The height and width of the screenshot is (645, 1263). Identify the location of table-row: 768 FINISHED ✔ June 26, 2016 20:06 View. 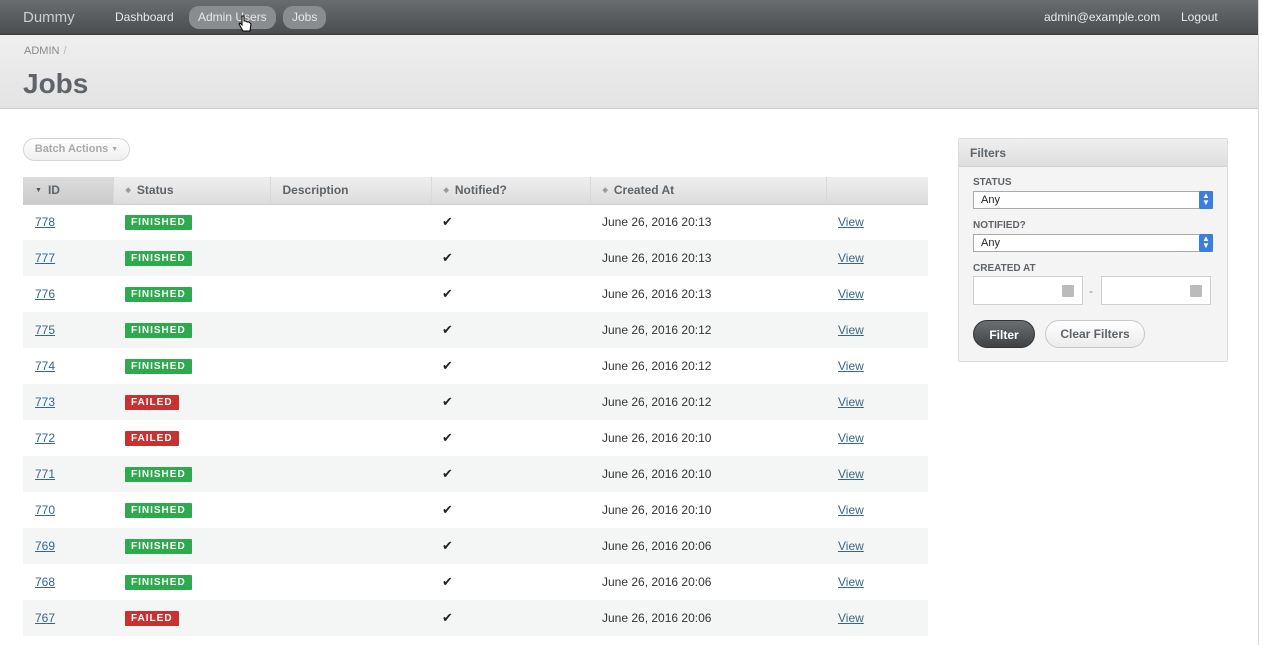
(475, 582).